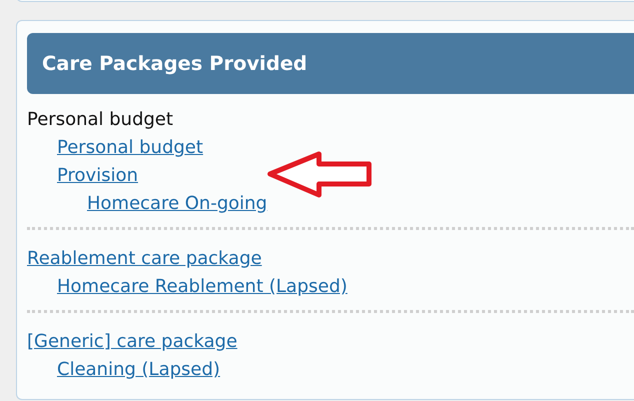  Describe the element at coordinates (138, 370) in the screenshot. I see `package-link: Cleaning (Lapsed)` at that location.